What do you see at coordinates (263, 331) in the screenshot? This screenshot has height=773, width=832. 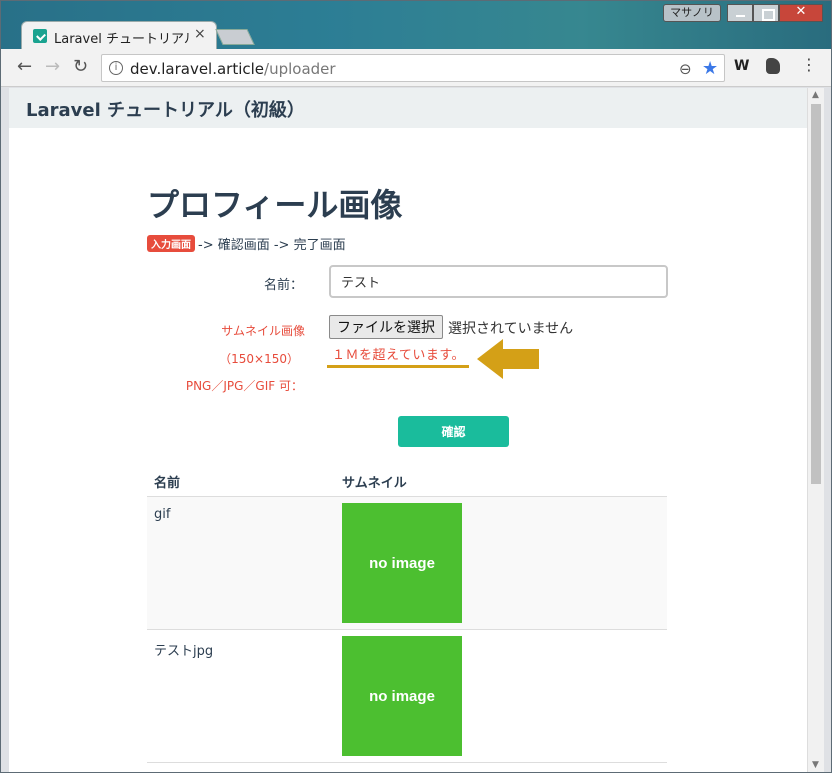 I see `thumb-label-line1: サムネイル画像` at bounding box center [263, 331].